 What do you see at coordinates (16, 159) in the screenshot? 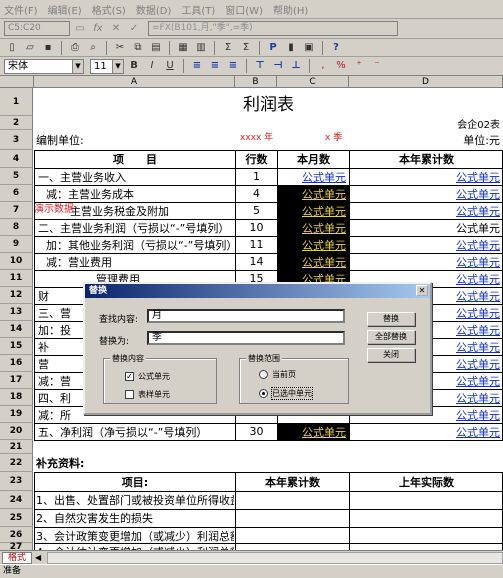
I see `row-header: 4` at bounding box center [16, 159].